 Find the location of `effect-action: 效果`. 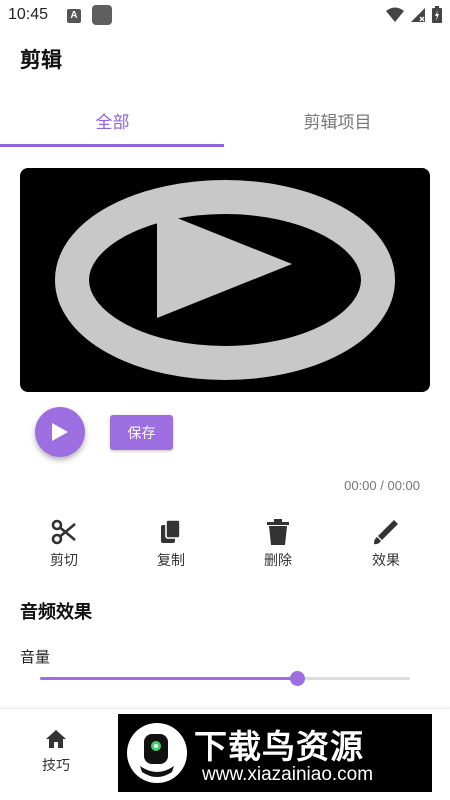

effect-action: 效果 is located at coordinates (386, 544).